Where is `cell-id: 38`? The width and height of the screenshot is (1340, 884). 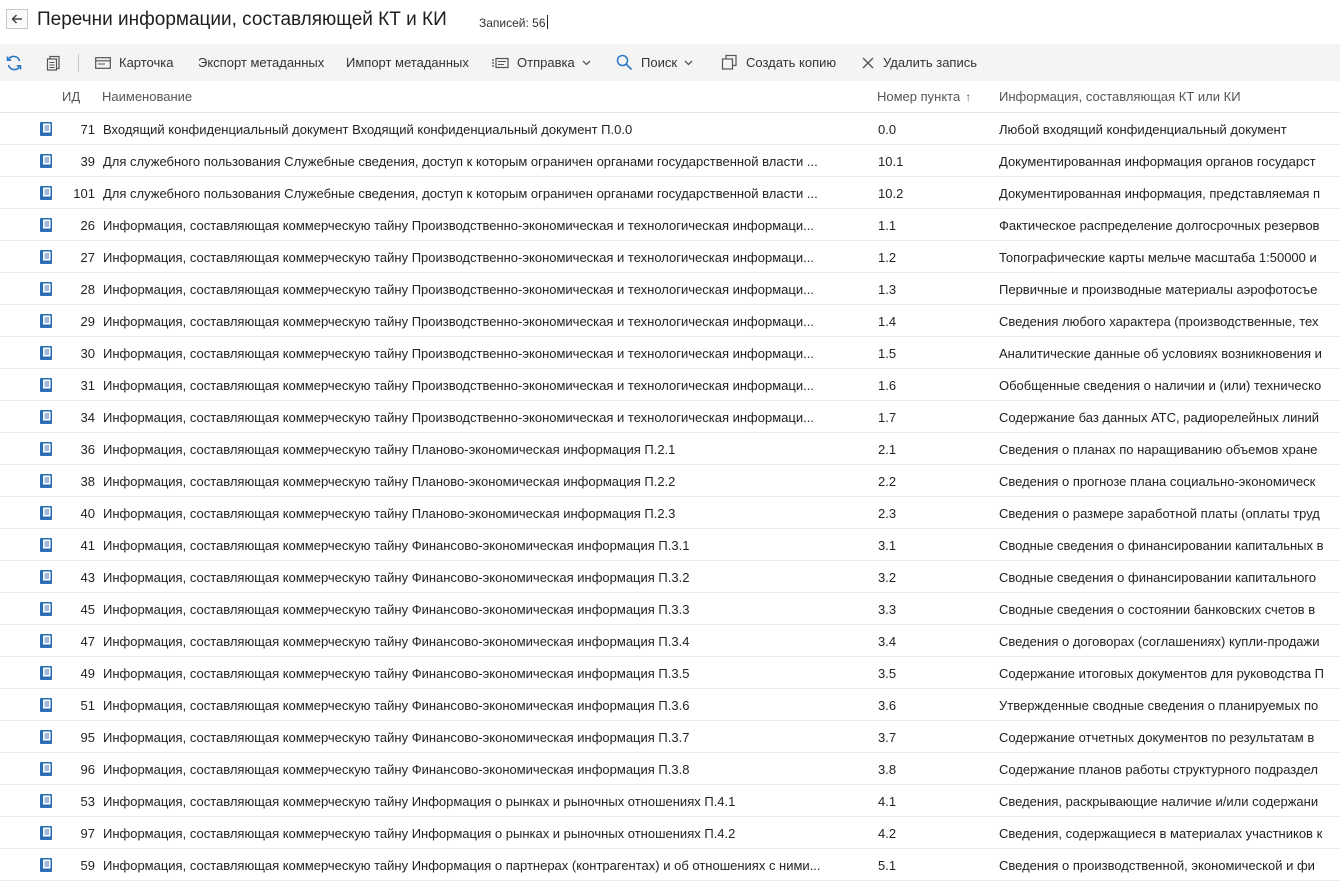 cell-id: 38 is located at coordinates (87, 481).